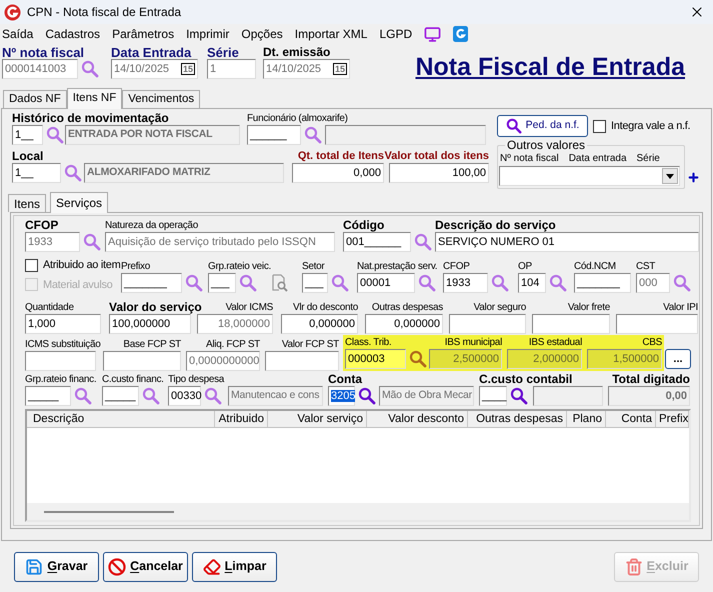 The height and width of the screenshot is (592, 713). I want to click on field-label: CST, so click(646, 266).